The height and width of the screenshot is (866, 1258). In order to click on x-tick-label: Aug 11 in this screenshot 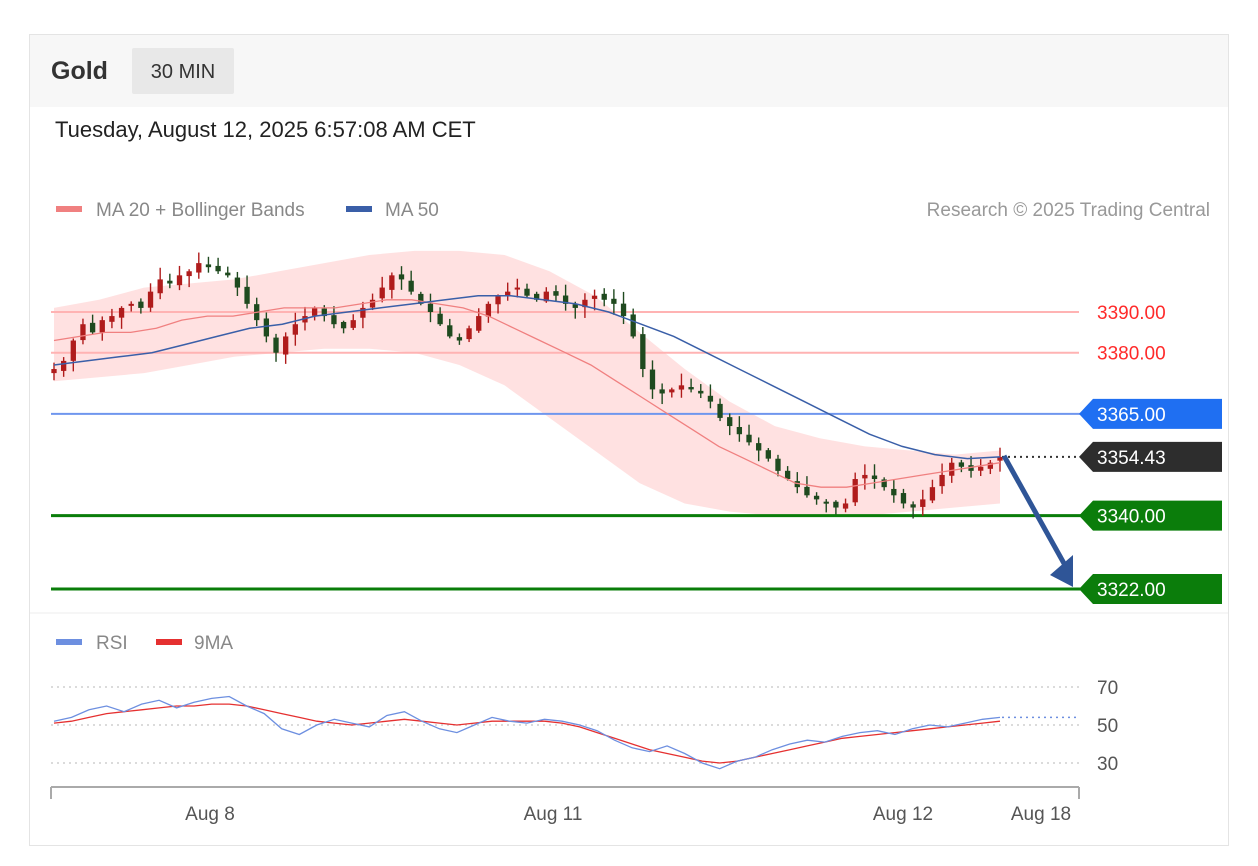, I will do `click(553, 814)`.